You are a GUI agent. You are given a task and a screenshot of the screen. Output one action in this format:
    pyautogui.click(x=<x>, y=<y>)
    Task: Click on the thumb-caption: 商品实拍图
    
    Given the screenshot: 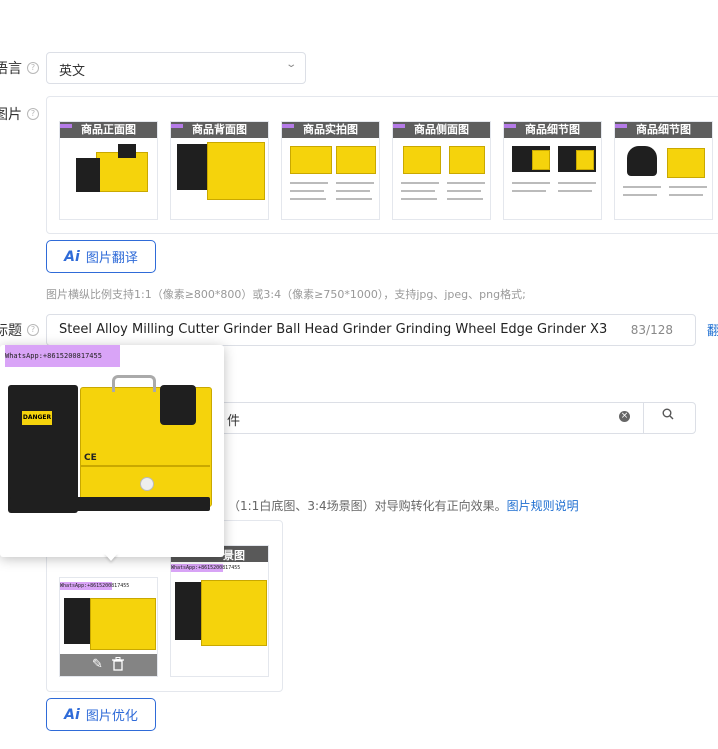 What is the action you would take?
    pyautogui.click(x=330, y=130)
    